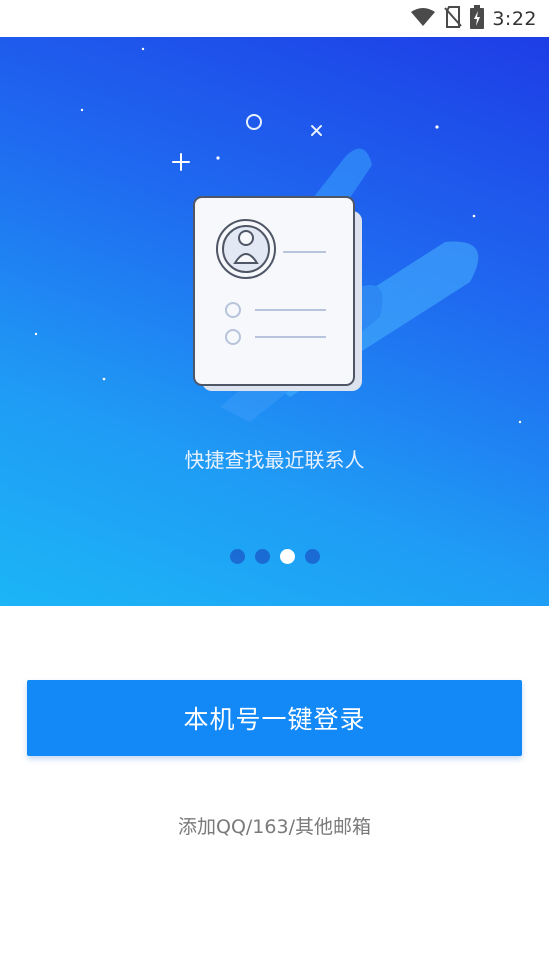 This screenshot has width=549, height=976. What do you see at coordinates (274, 460) in the screenshot?
I see `hero-caption: 快捷查找最近联系人` at bounding box center [274, 460].